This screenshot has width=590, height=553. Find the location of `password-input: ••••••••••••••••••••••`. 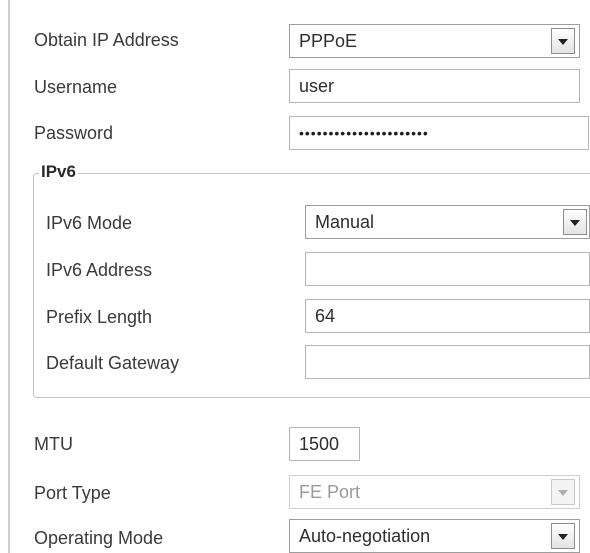

password-input: •••••••••••••••••••••• is located at coordinates (439, 133).